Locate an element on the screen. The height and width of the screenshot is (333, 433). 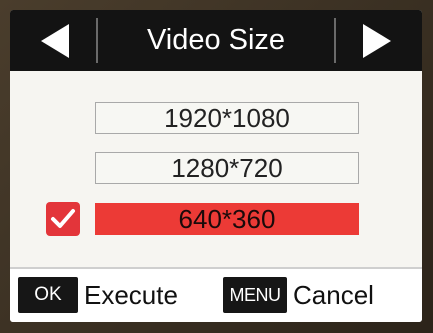
page-title: Video Size is located at coordinates (216, 40).